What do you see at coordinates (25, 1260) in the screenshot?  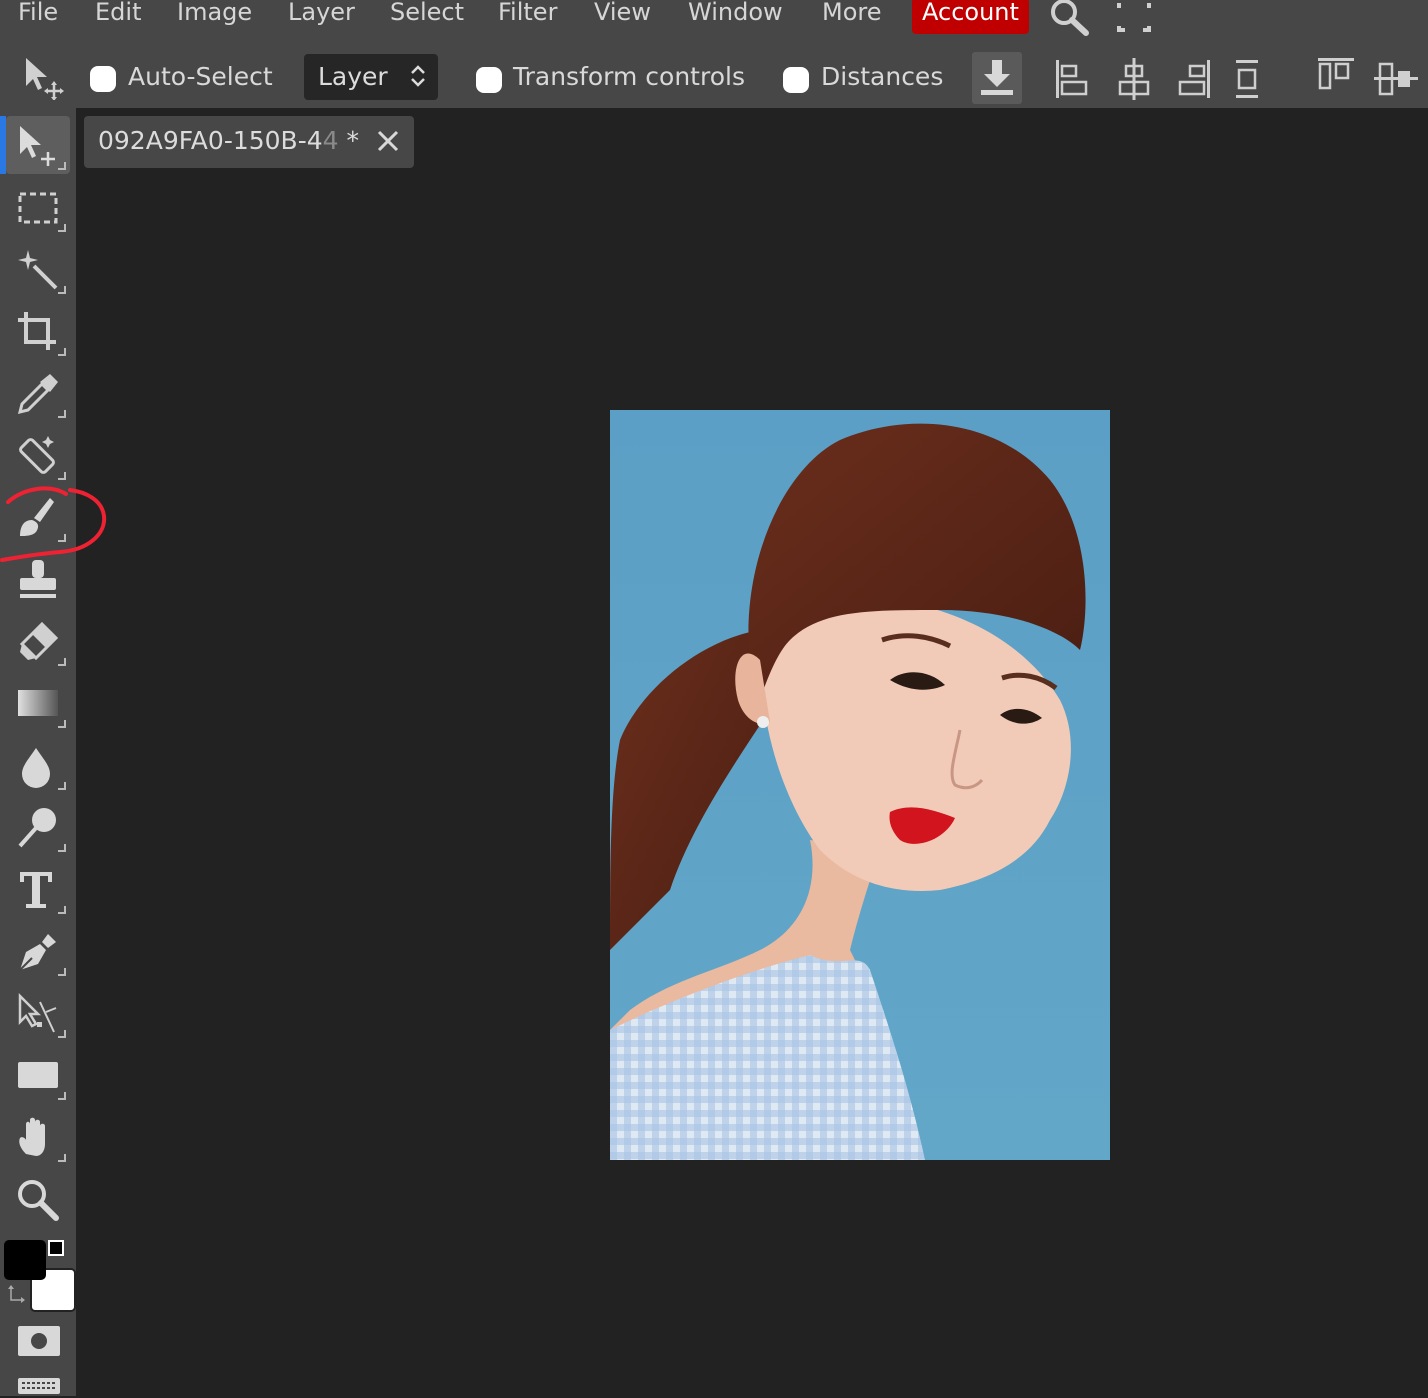 I see `foreground-color-swatch` at bounding box center [25, 1260].